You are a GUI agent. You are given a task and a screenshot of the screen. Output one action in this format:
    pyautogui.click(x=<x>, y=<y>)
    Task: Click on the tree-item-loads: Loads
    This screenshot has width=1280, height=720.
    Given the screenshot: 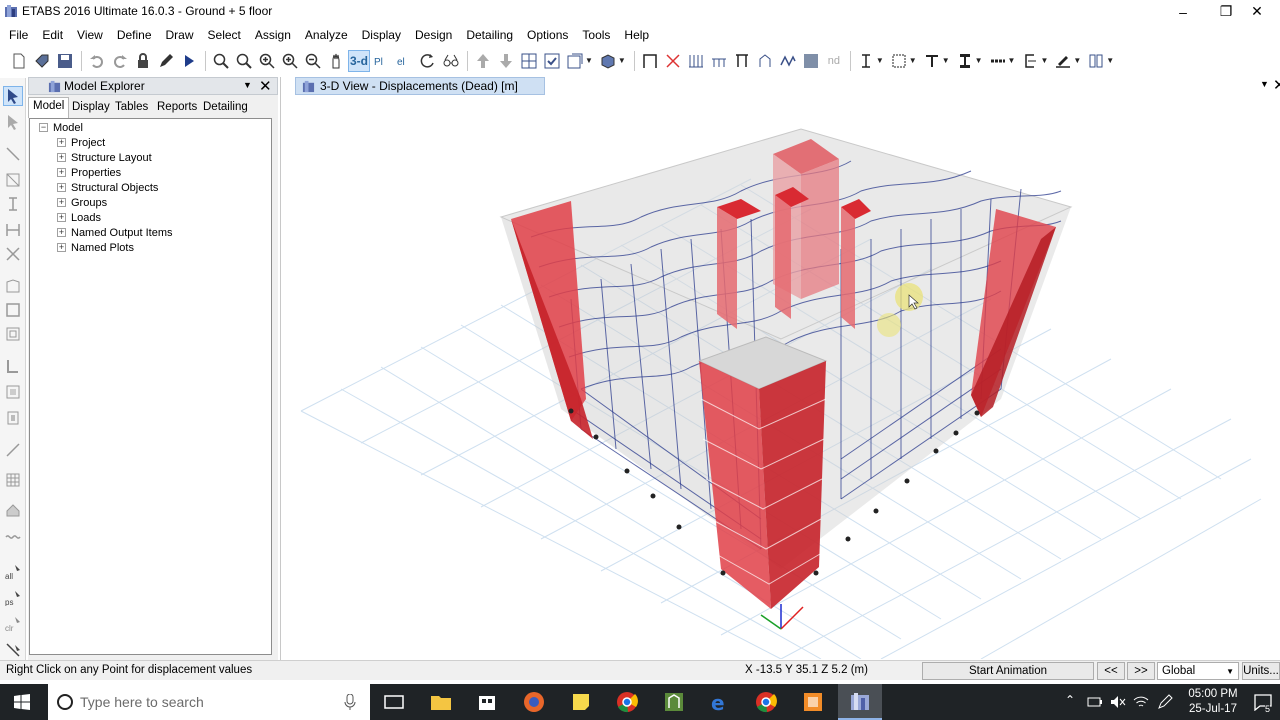 What is the action you would take?
    pyautogui.click(x=86, y=218)
    